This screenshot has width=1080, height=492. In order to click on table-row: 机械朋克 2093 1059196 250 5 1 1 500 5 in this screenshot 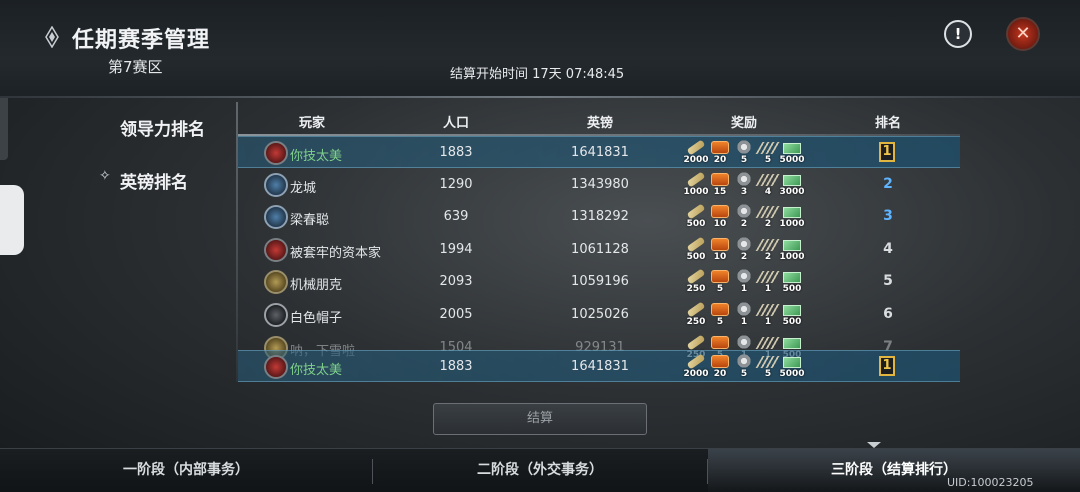, I will do `click(599, 282)`.